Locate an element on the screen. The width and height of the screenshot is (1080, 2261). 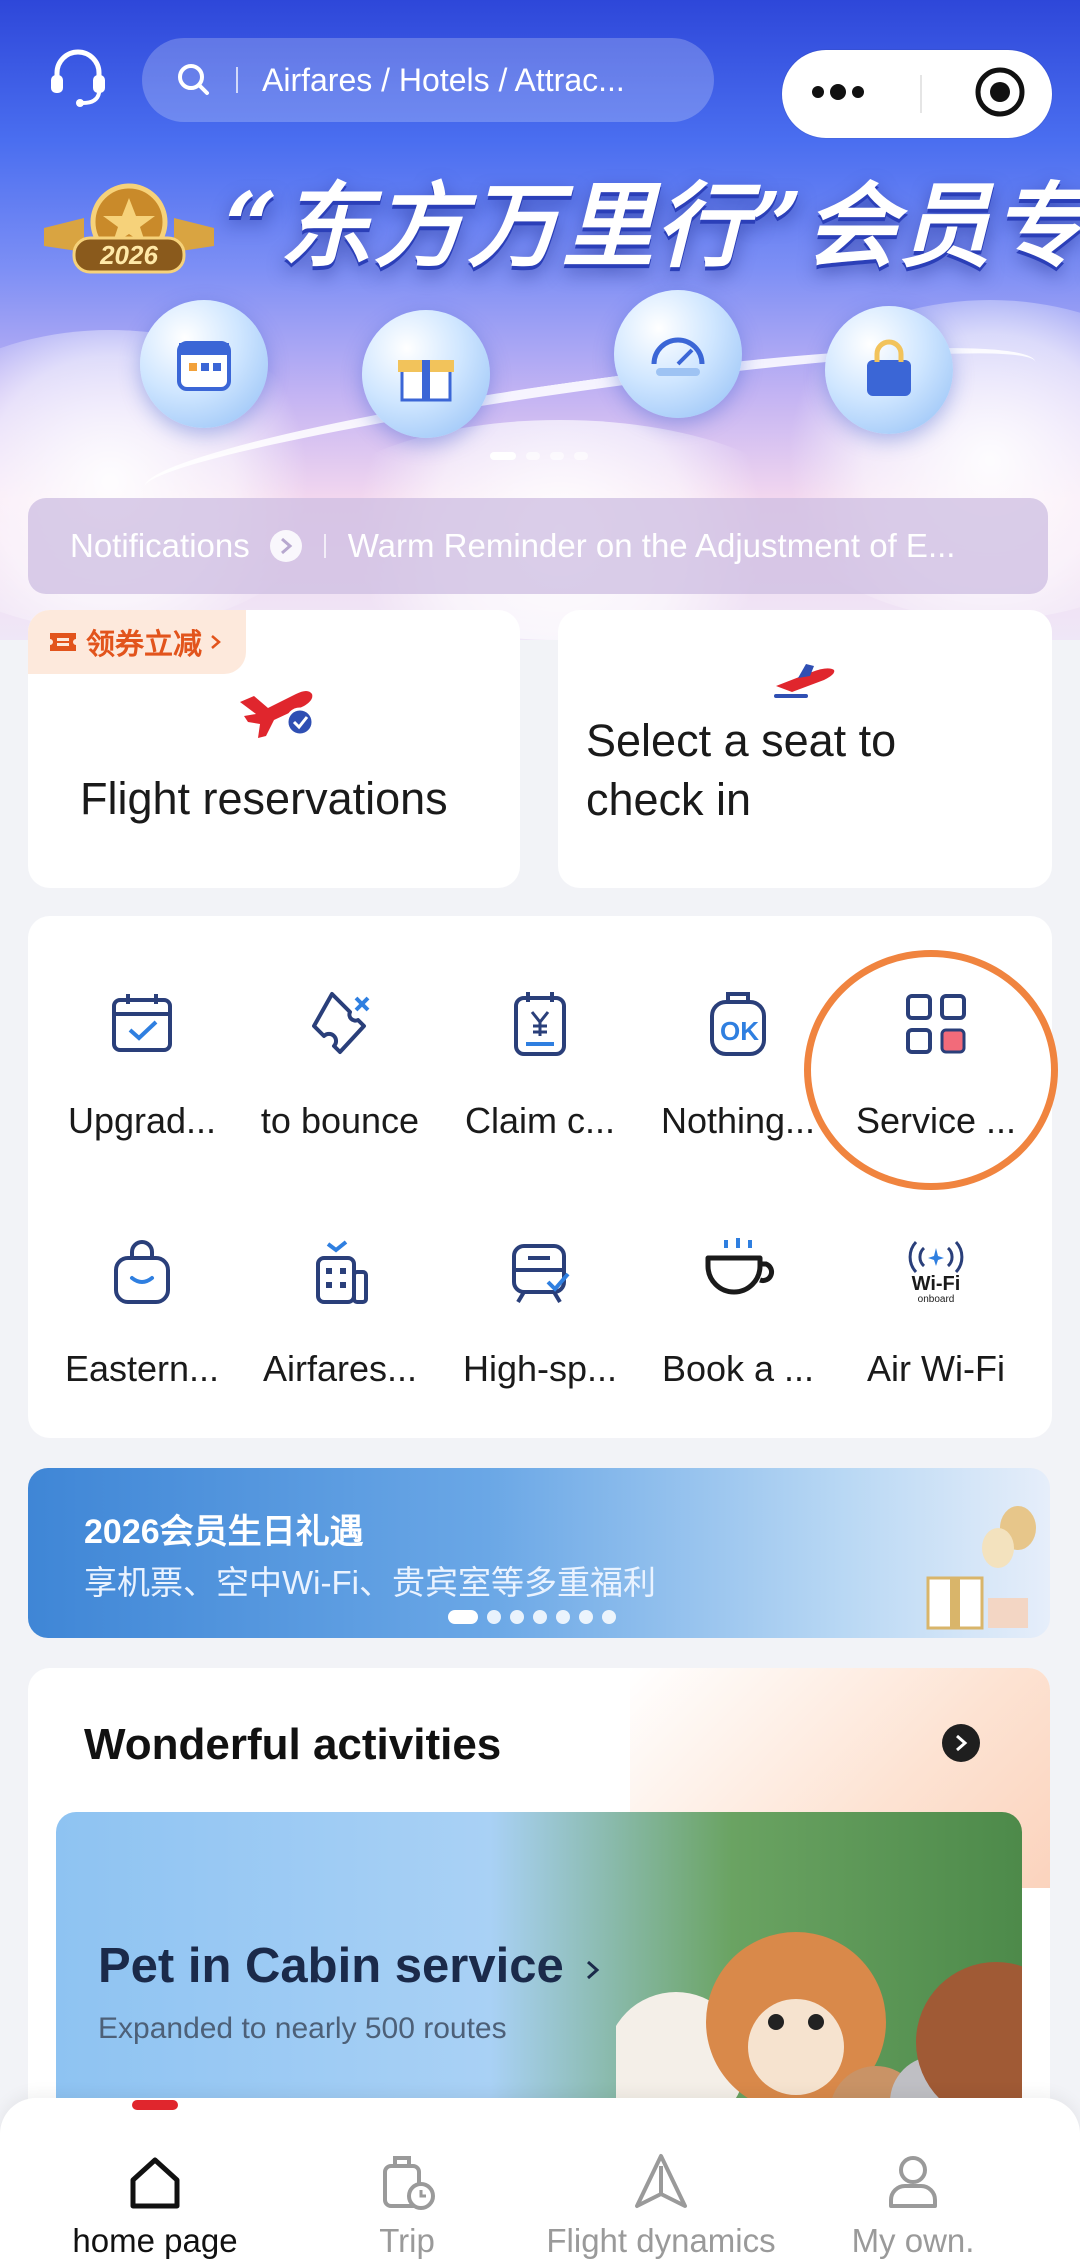
gift-icon is located at coordinates (426, 381).